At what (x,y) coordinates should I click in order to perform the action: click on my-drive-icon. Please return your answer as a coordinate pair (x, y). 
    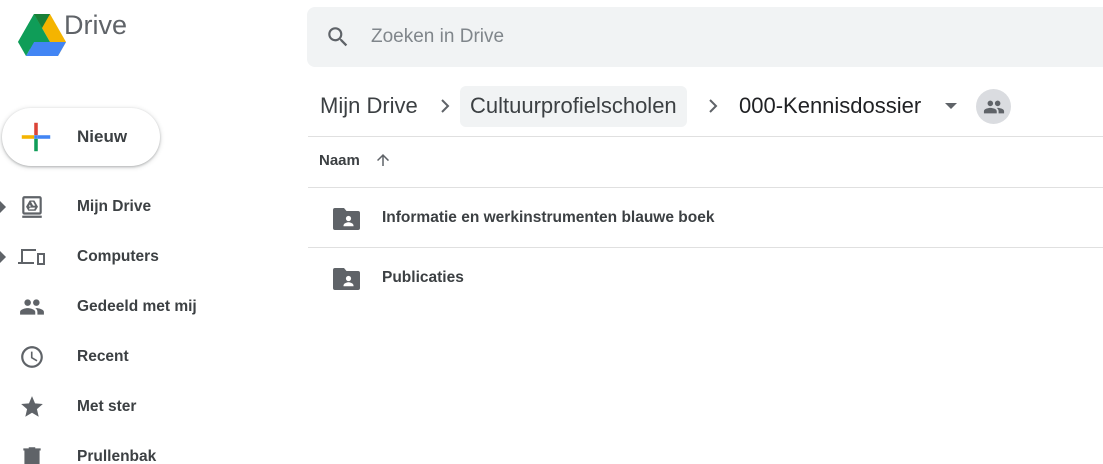
    Looking at the image, I should click on (32, 207).